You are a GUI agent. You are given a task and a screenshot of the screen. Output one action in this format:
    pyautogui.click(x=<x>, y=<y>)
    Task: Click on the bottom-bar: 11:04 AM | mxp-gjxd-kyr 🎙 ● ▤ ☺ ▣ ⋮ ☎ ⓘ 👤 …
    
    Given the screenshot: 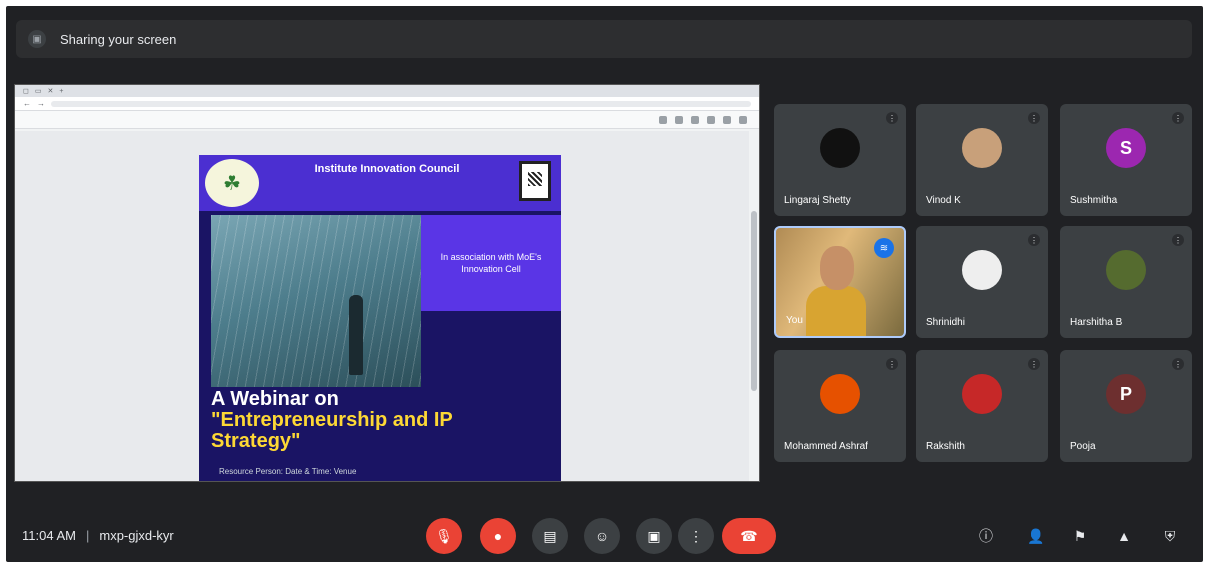 What is the action you would take?
    pyautogui.click(x=604, y=534)
    